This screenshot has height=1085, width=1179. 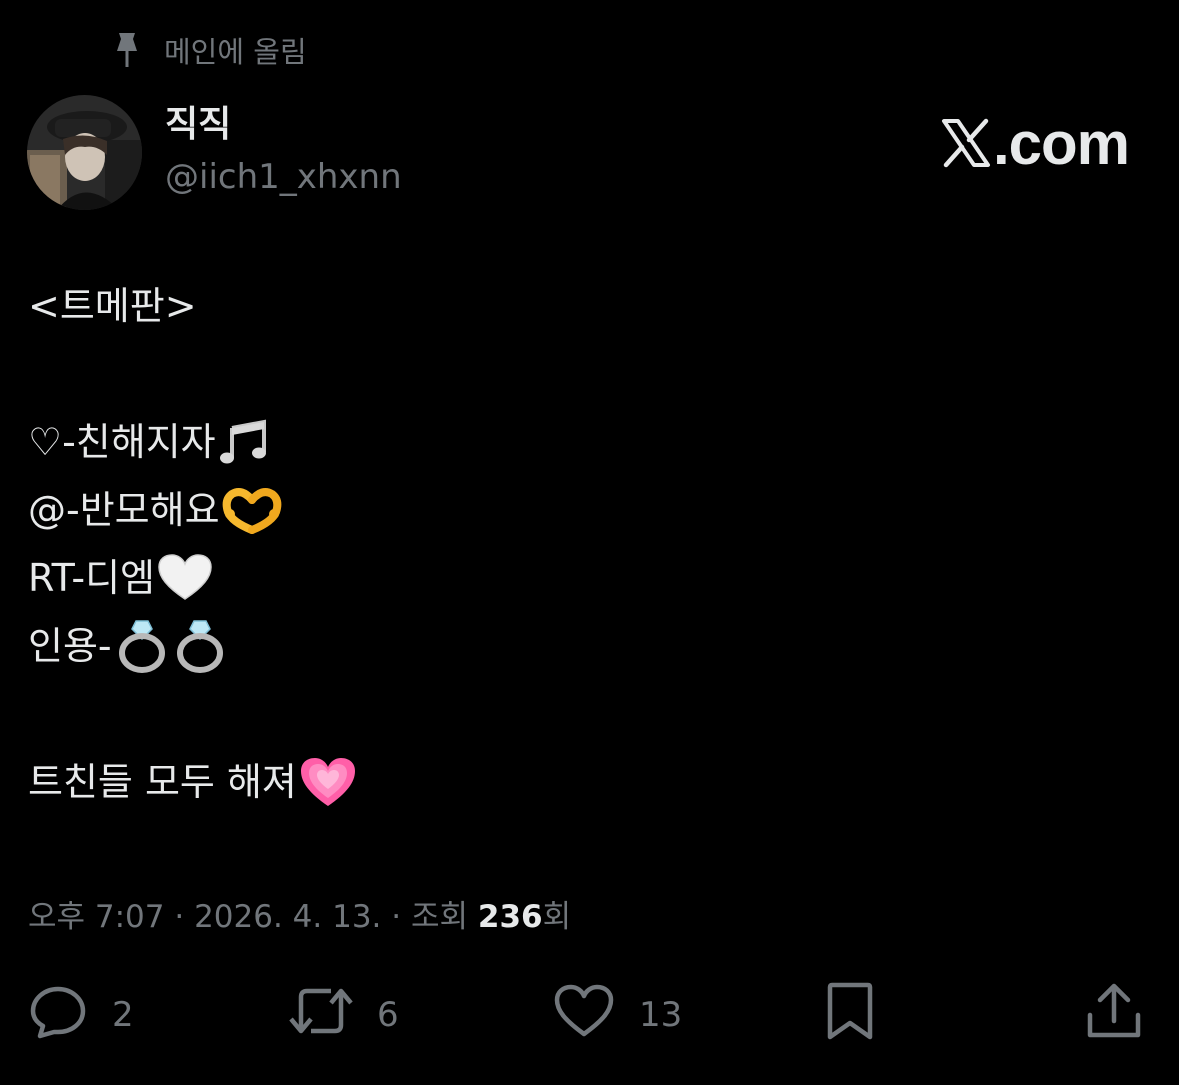 I want to click on bookmark-icon, so click(x=850, y=1015).